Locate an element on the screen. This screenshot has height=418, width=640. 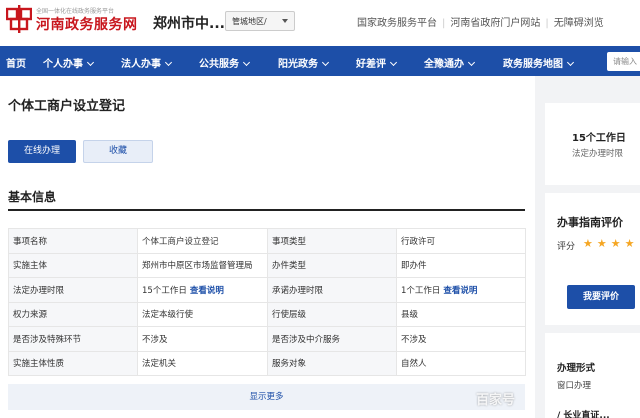
site-logo-icon is located at coordinates (19, 19).